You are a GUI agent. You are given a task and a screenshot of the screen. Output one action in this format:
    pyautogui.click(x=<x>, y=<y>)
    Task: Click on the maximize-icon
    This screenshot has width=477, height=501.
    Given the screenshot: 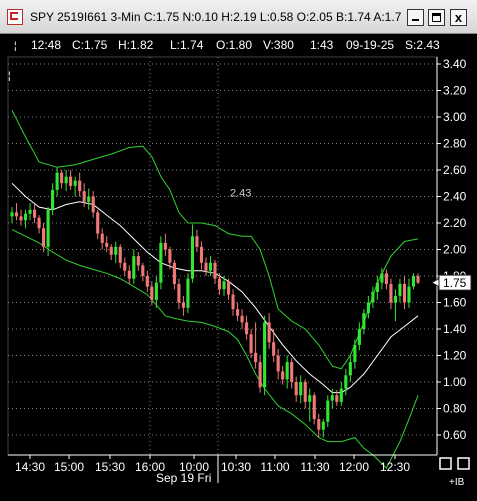 What is the action you would take?
    pyautogui.click(x=436, y=17)
    